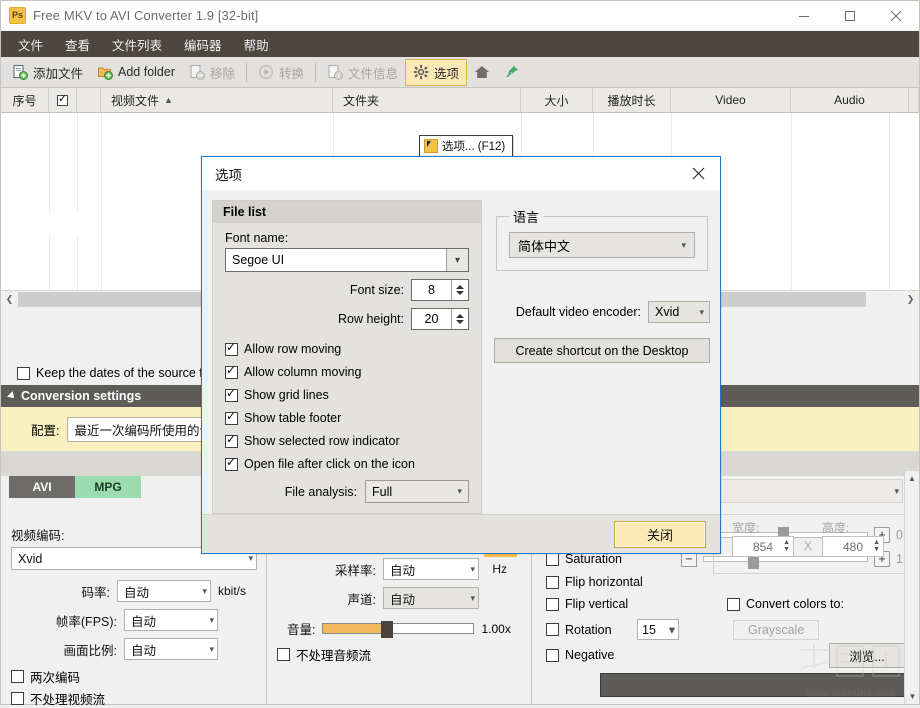  I want to click on option-show-table-footer: Show table footer, so click(347, 417).